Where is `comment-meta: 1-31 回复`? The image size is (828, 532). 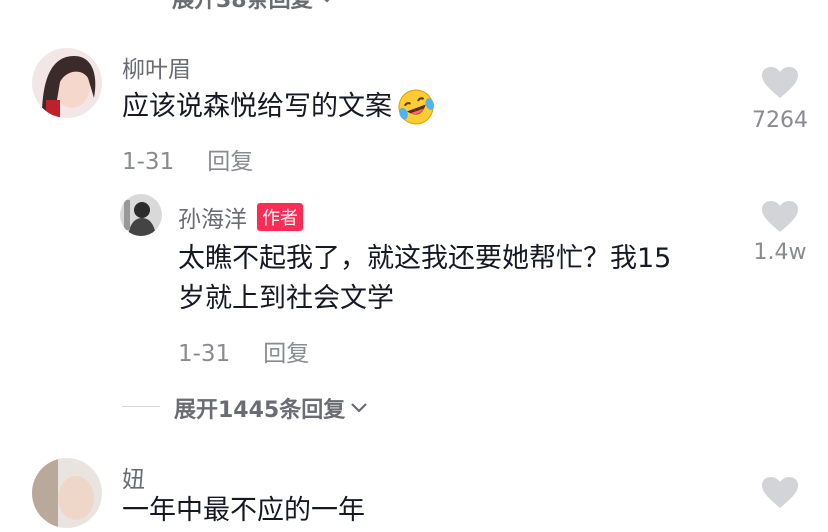 comment-meta: 1-31 回复 is located at coordinates (187, 159).